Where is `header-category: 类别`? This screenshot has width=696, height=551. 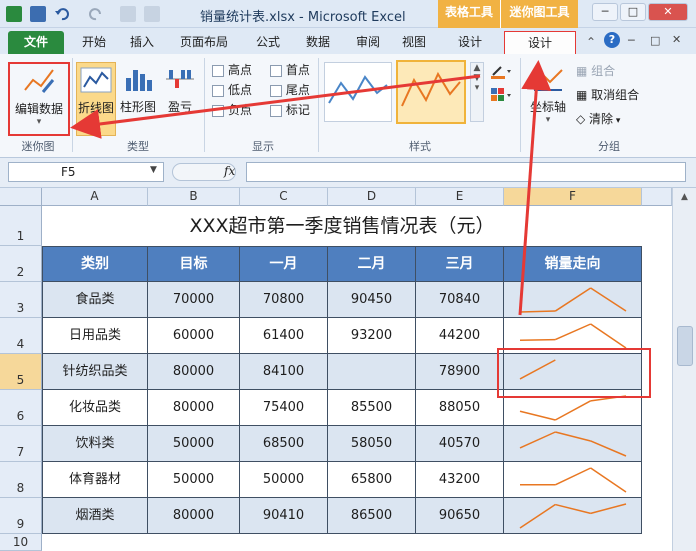 header-category: 类别 is located at coordinates (95, 264).